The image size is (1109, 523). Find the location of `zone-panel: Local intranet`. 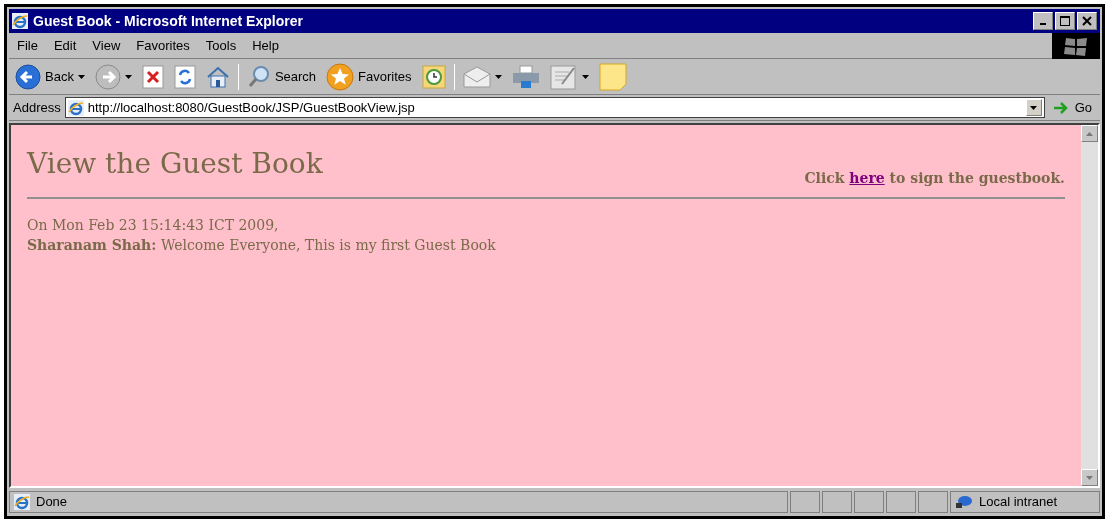

zone-panel: Local intranet is located at coordinates (1025, 502).